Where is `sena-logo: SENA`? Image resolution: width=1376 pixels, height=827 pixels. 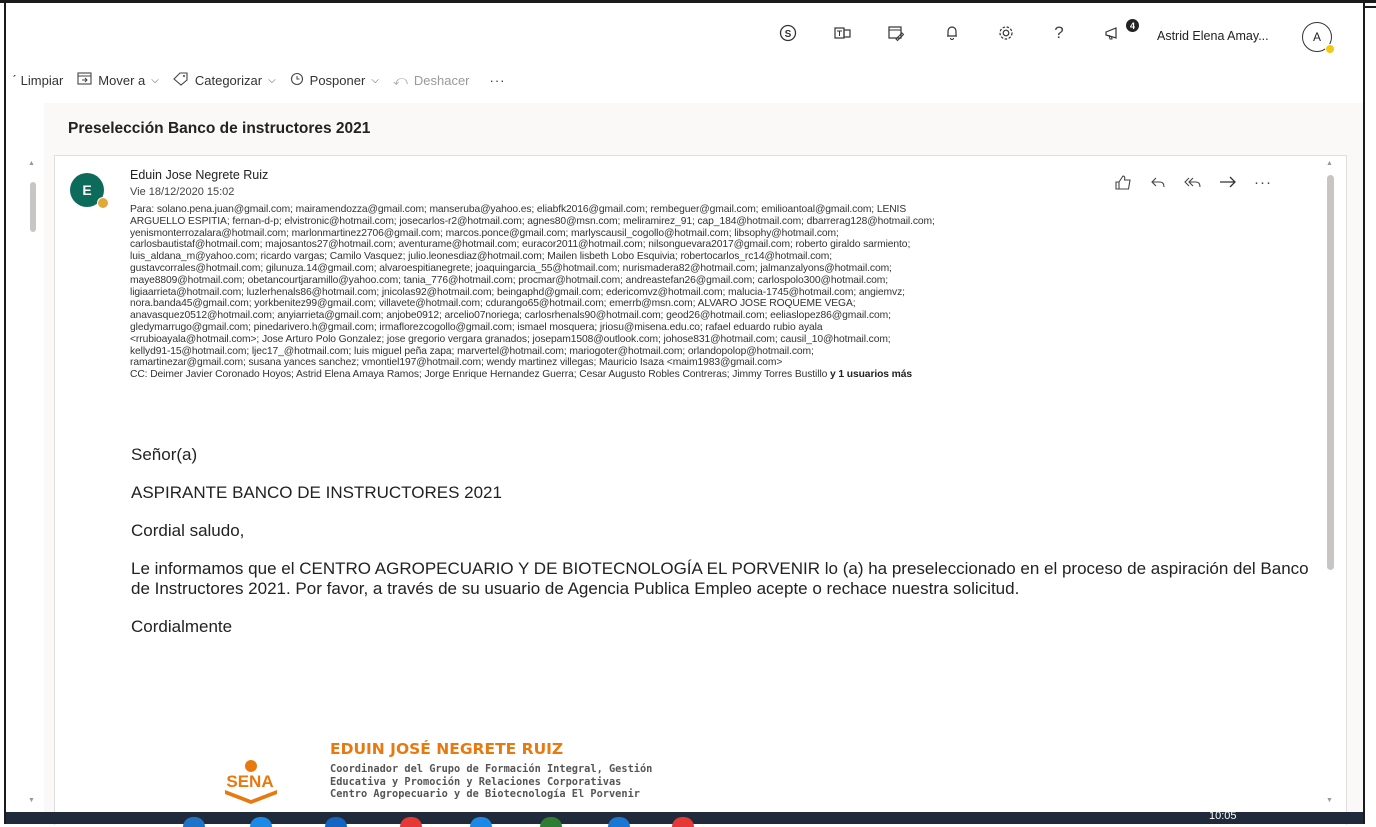 sena-logo: SENA is located at coordinates (250, 783).